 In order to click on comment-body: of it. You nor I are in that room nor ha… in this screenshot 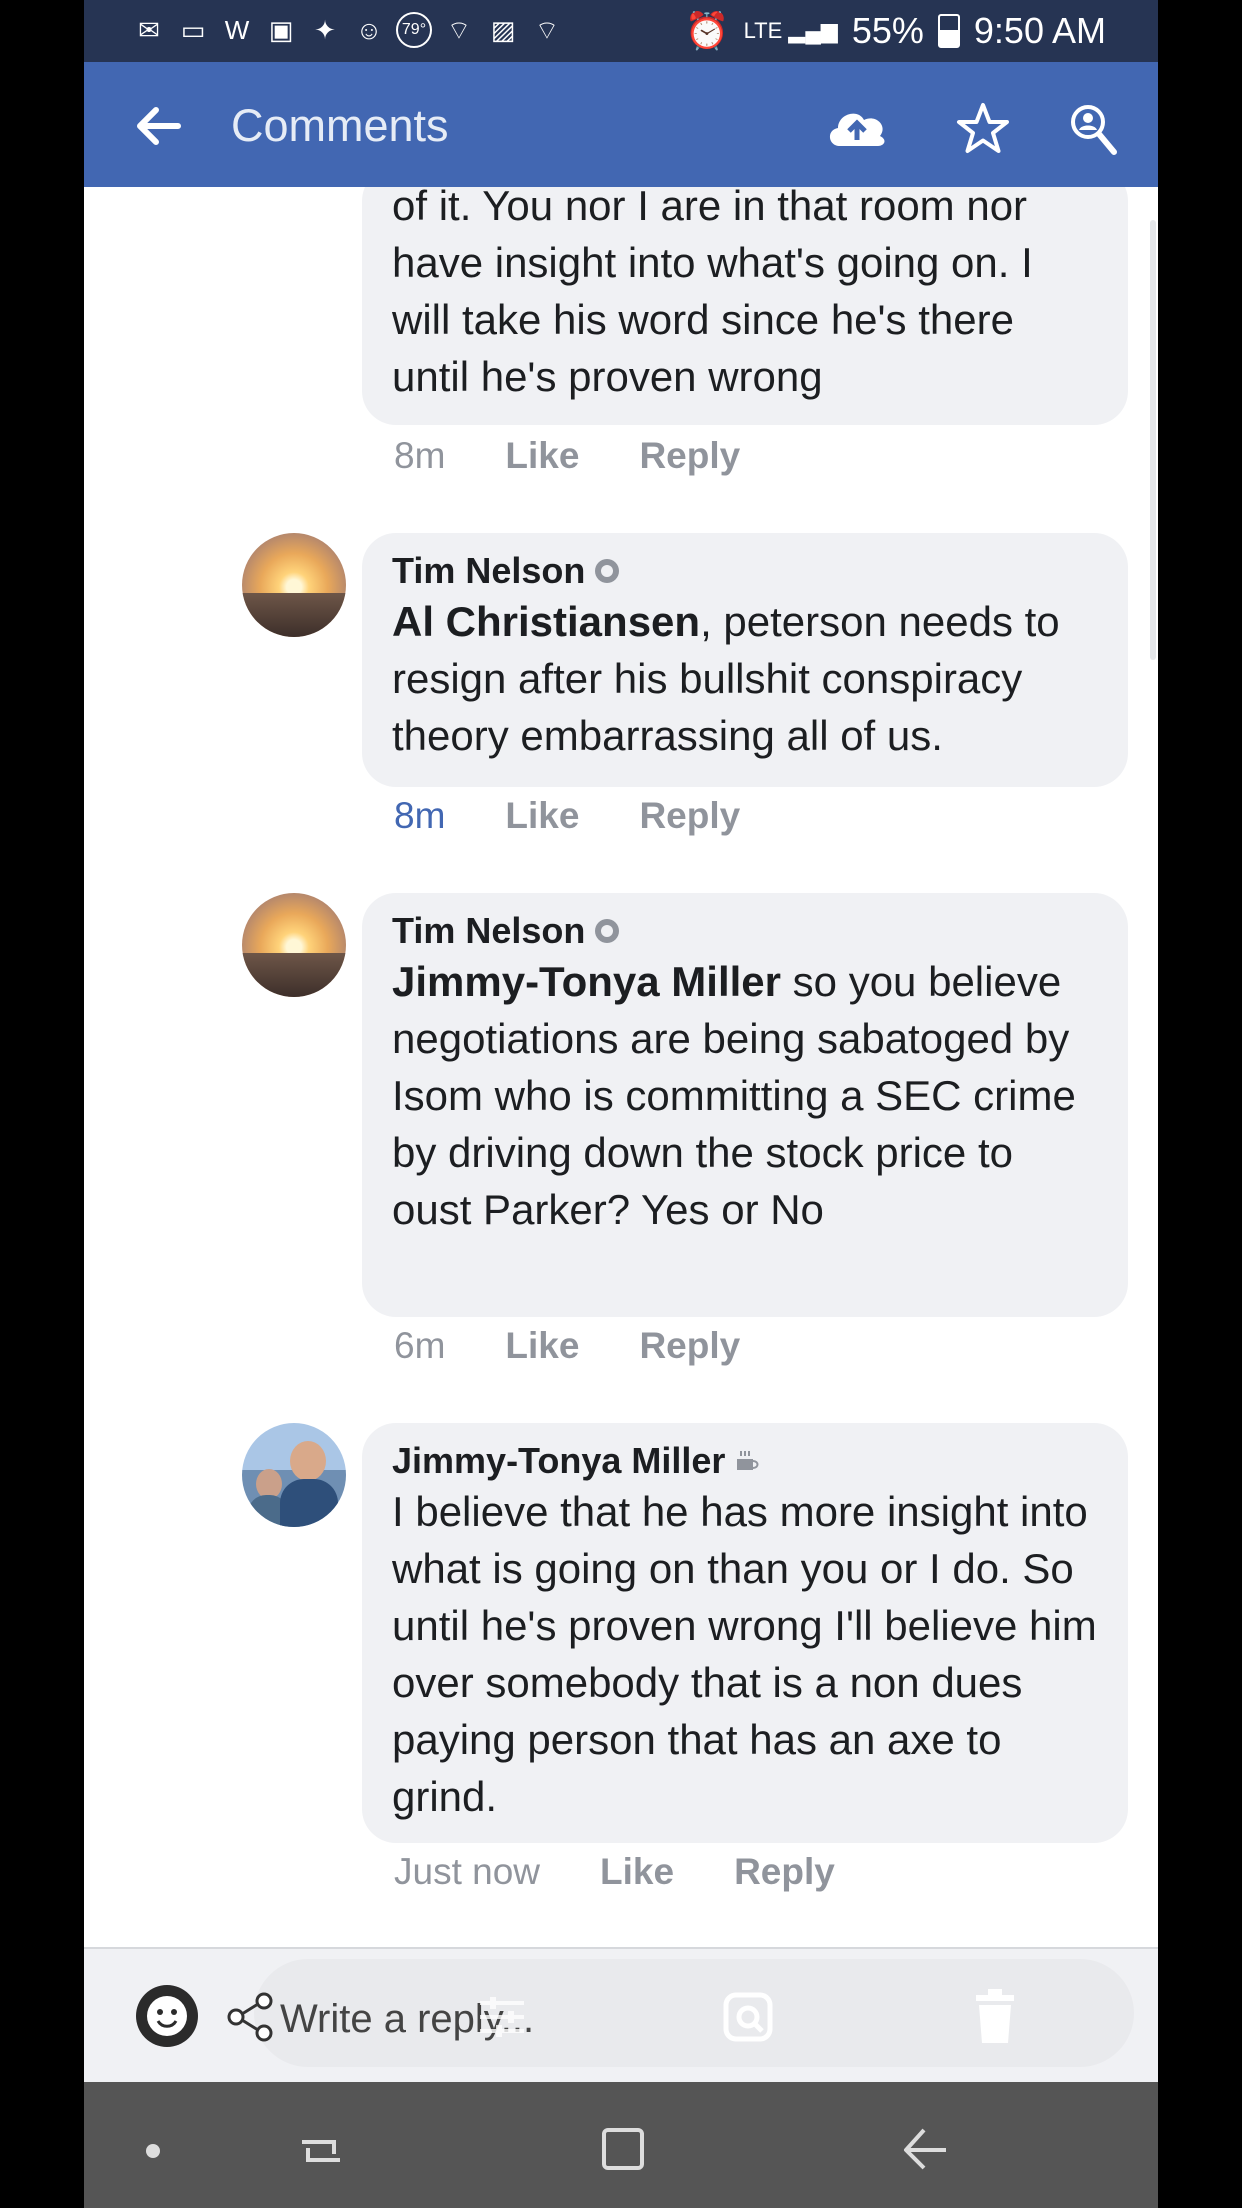, I will do `click(712, 293)`.